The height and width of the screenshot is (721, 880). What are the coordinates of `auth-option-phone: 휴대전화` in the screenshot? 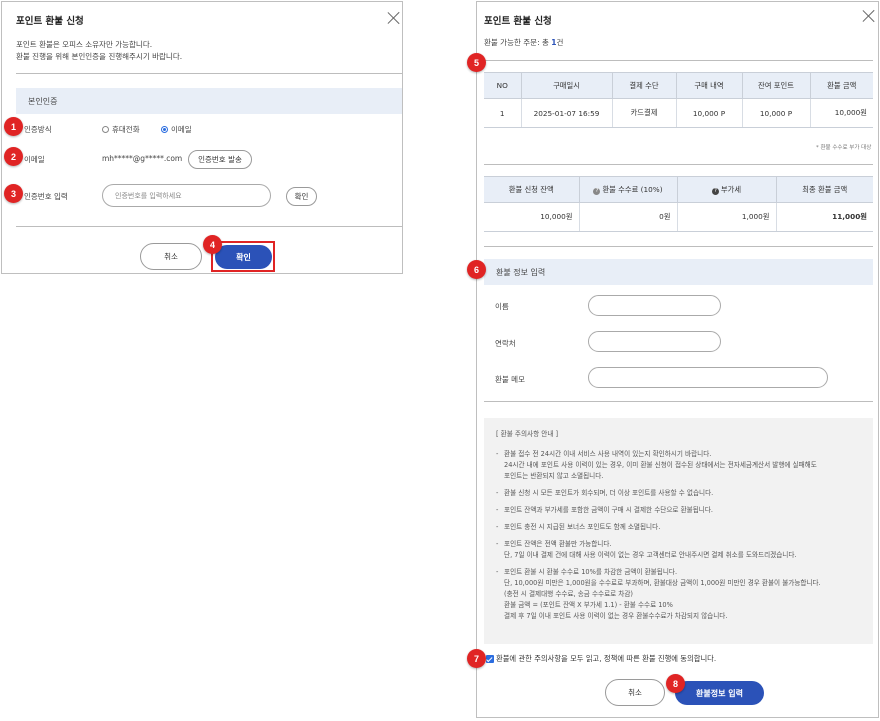 It's located at (121, 129).